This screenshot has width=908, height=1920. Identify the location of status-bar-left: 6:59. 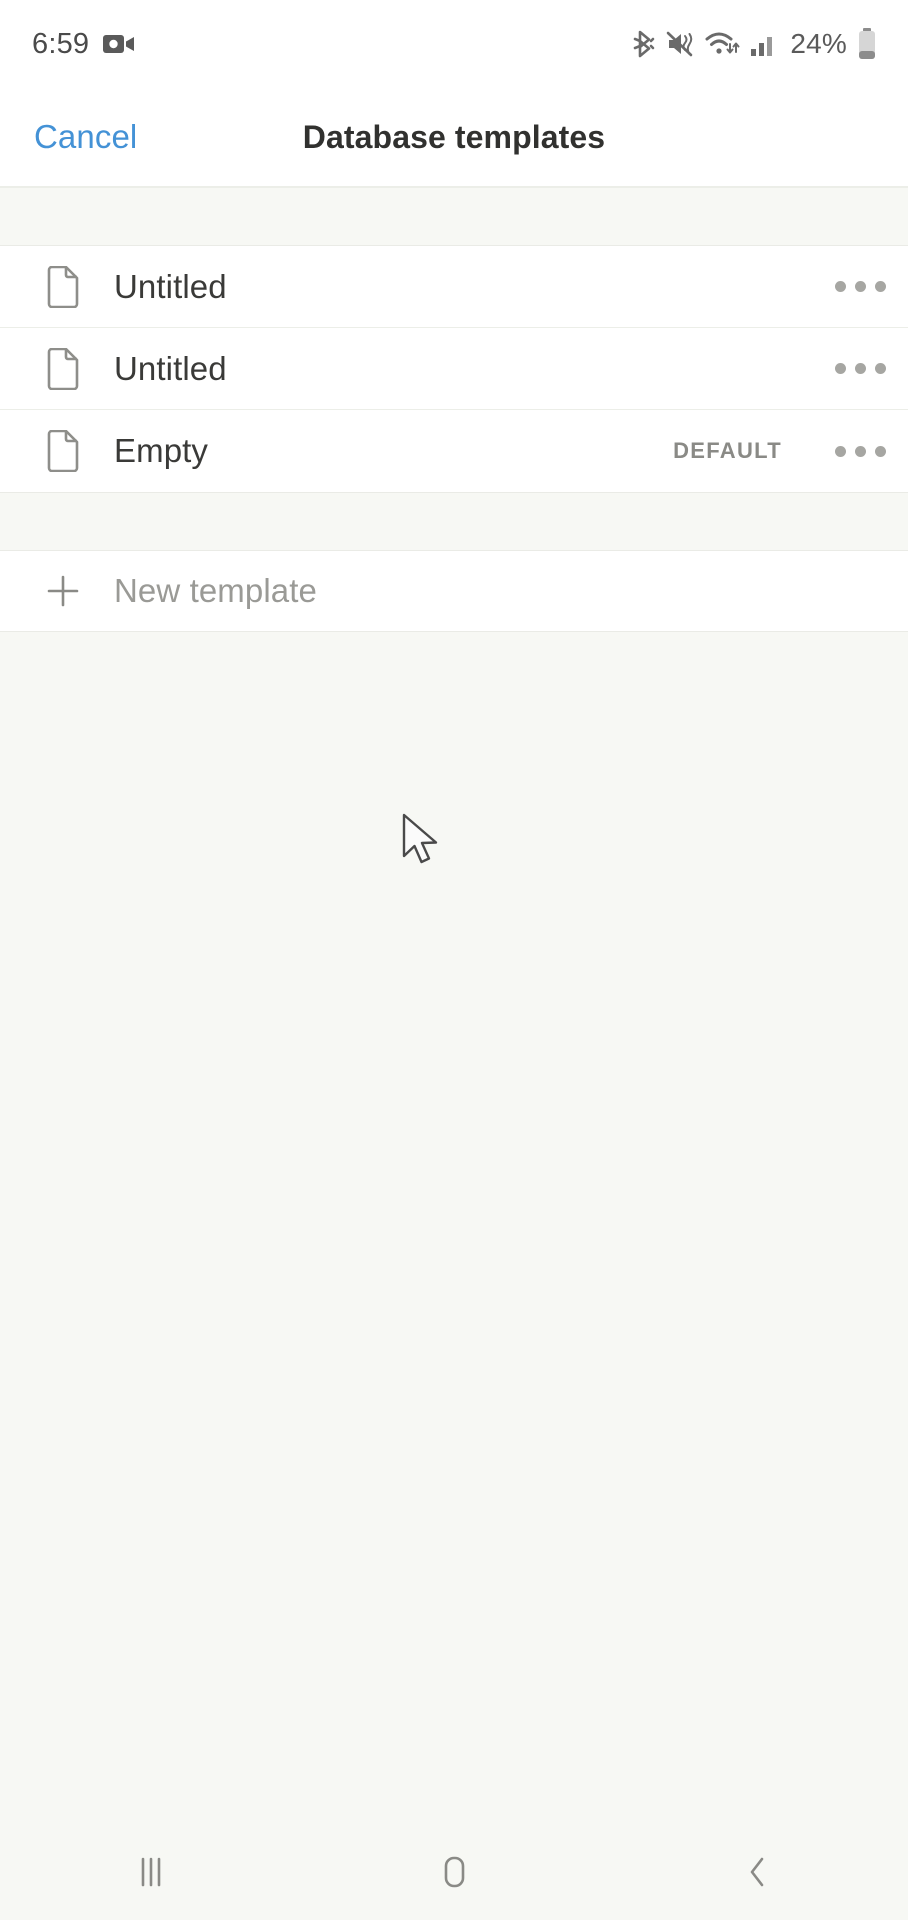
(83, 43).